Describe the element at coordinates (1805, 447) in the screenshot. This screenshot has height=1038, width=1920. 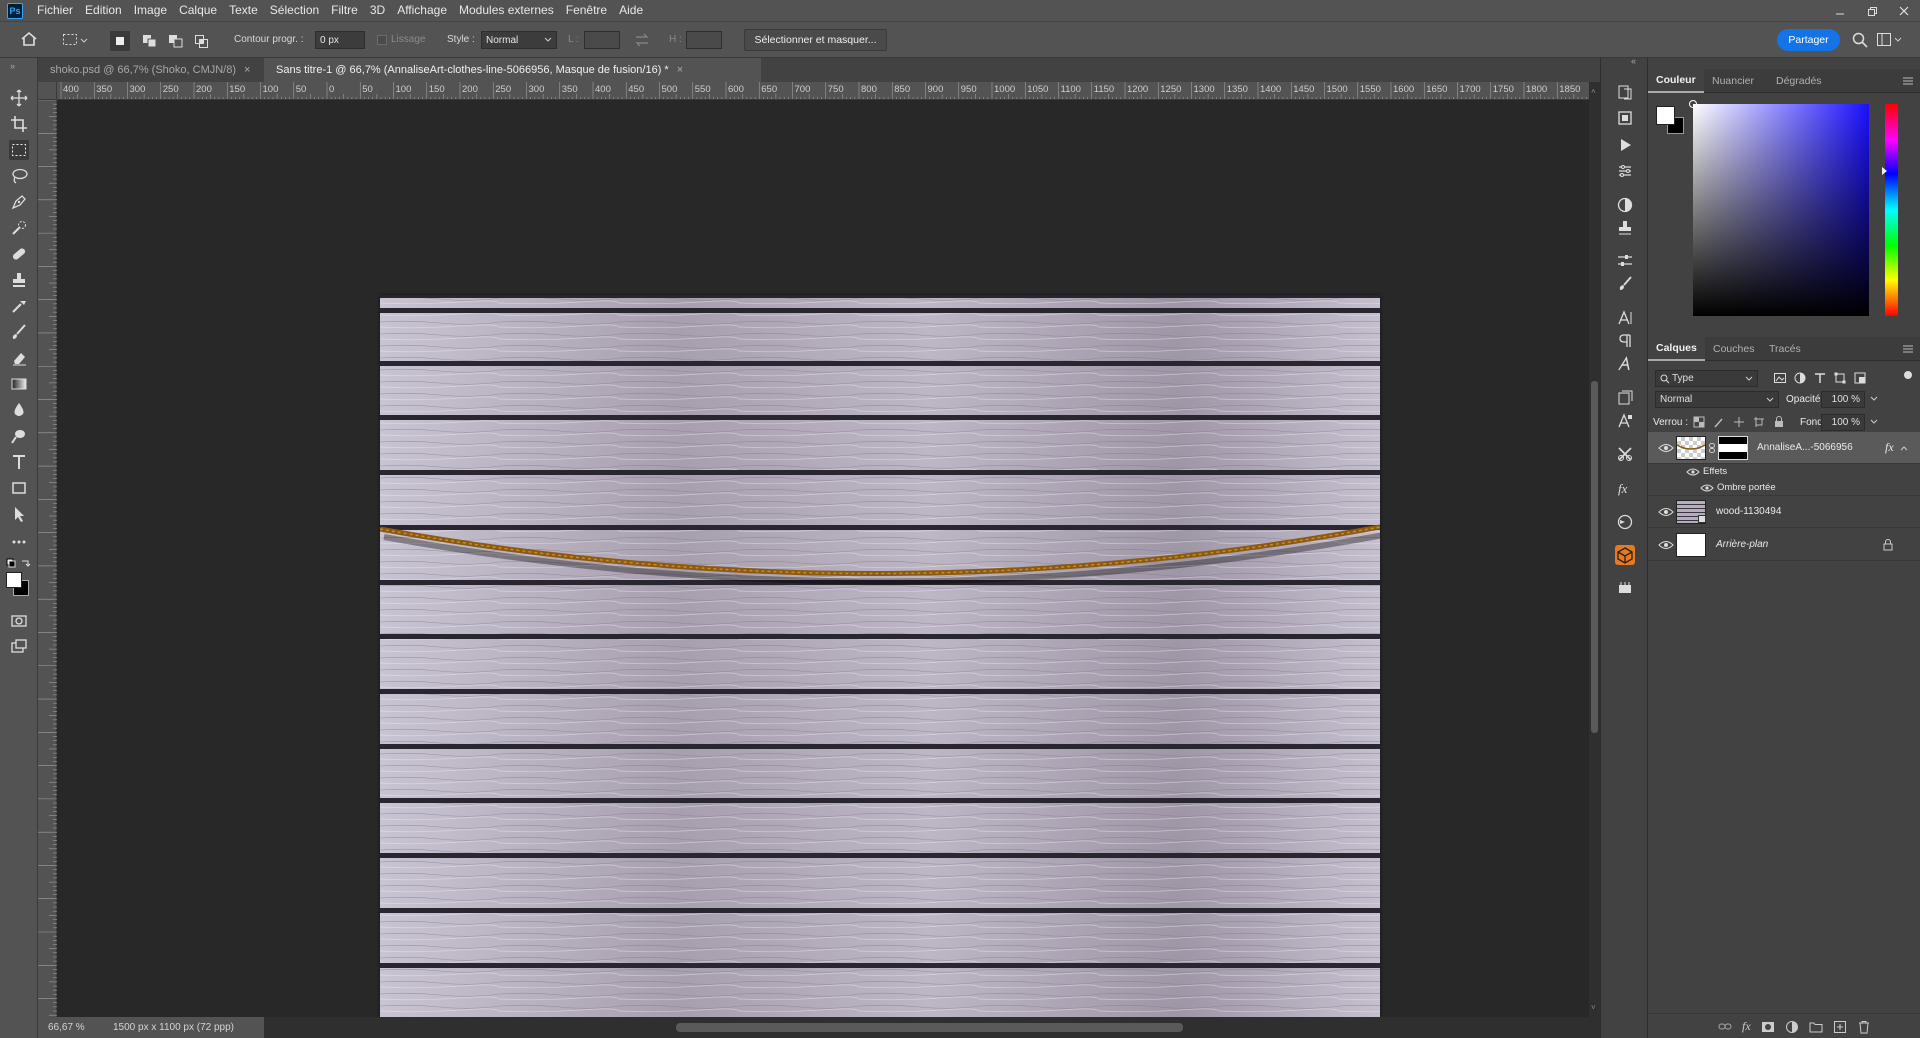
I see `layer-name: AnnaliseA...-5066956` at that location.